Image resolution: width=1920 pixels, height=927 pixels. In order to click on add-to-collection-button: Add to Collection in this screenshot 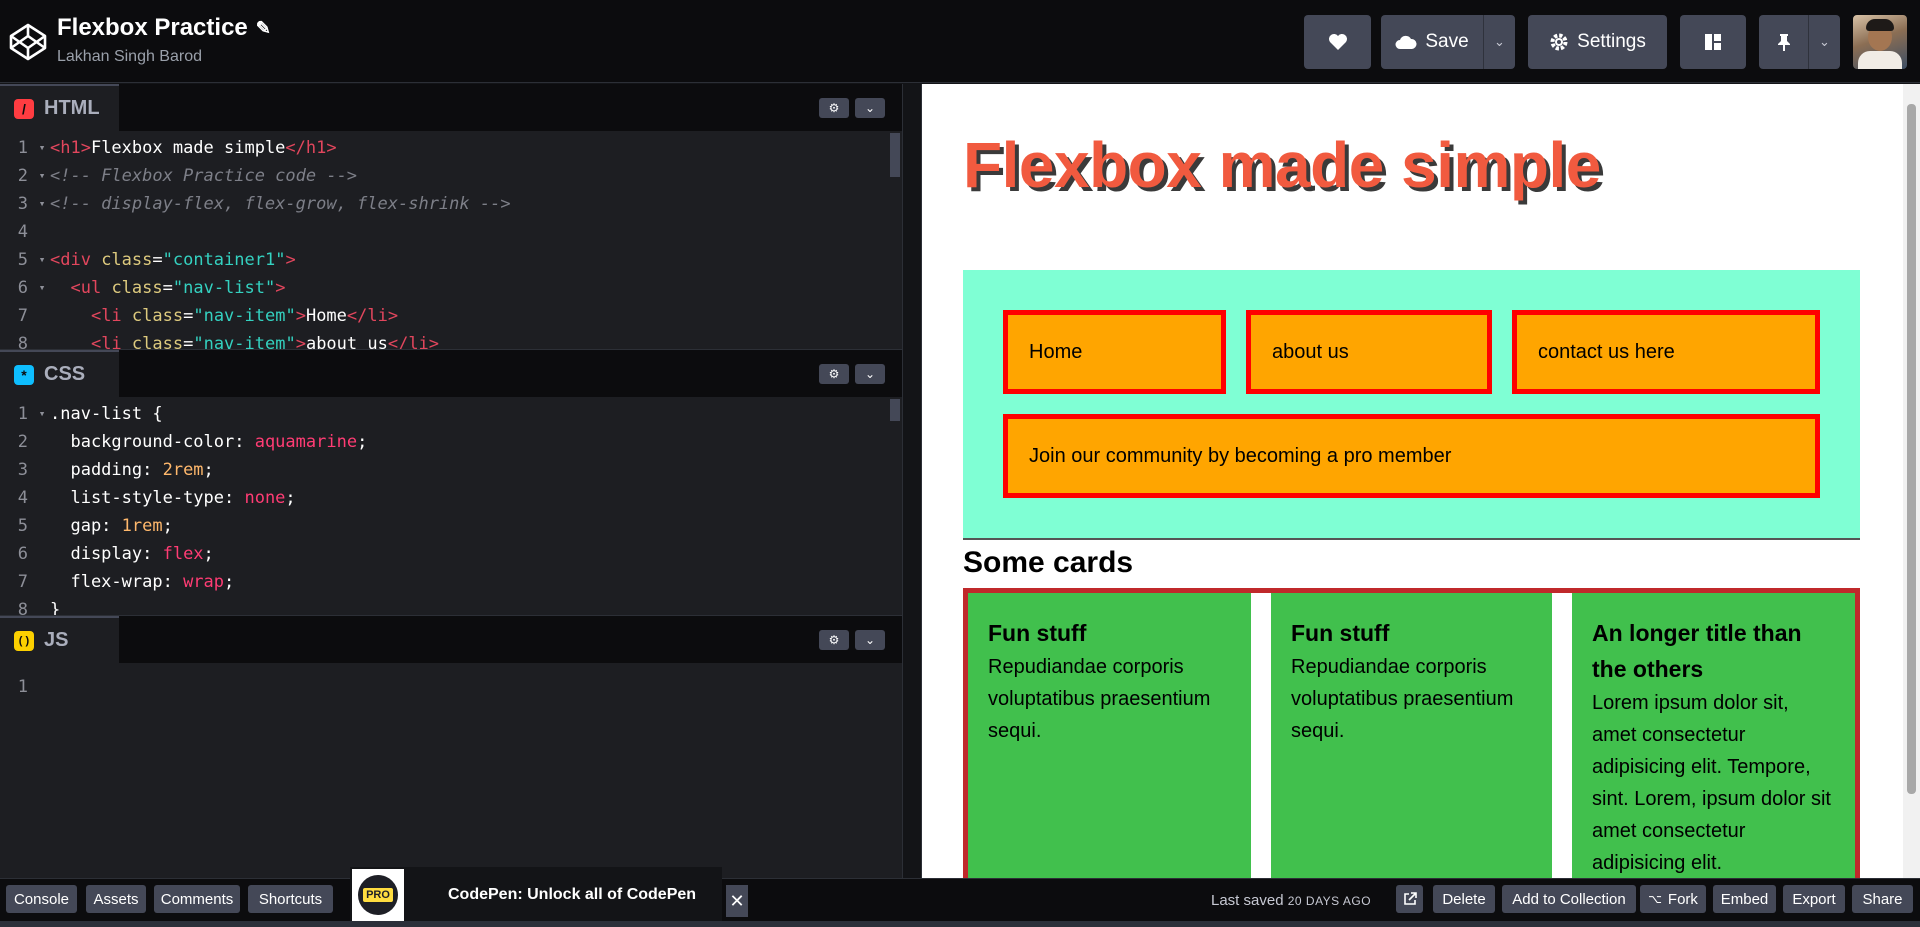, I will do `click(1569, 899)`.